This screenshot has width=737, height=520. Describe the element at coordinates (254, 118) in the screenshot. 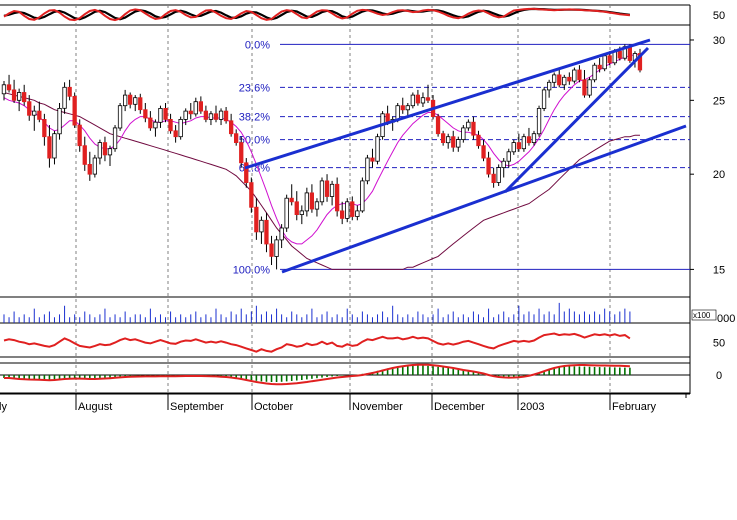

I see `fib-label-2: 38.2%` at that location.